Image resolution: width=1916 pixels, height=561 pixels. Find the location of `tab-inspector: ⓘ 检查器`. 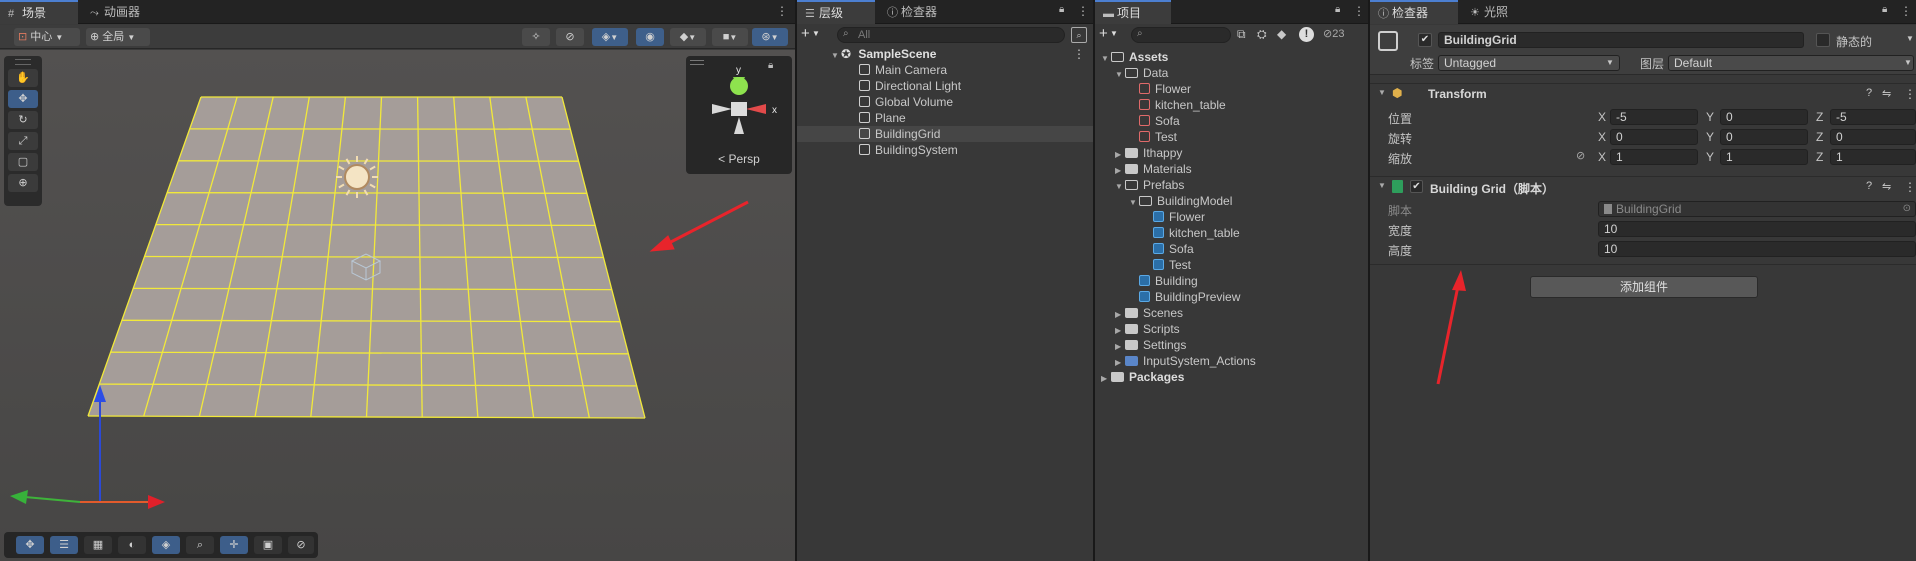

tab-inspector: ⓘ 检查器 is located at coordinates (1414, 12).